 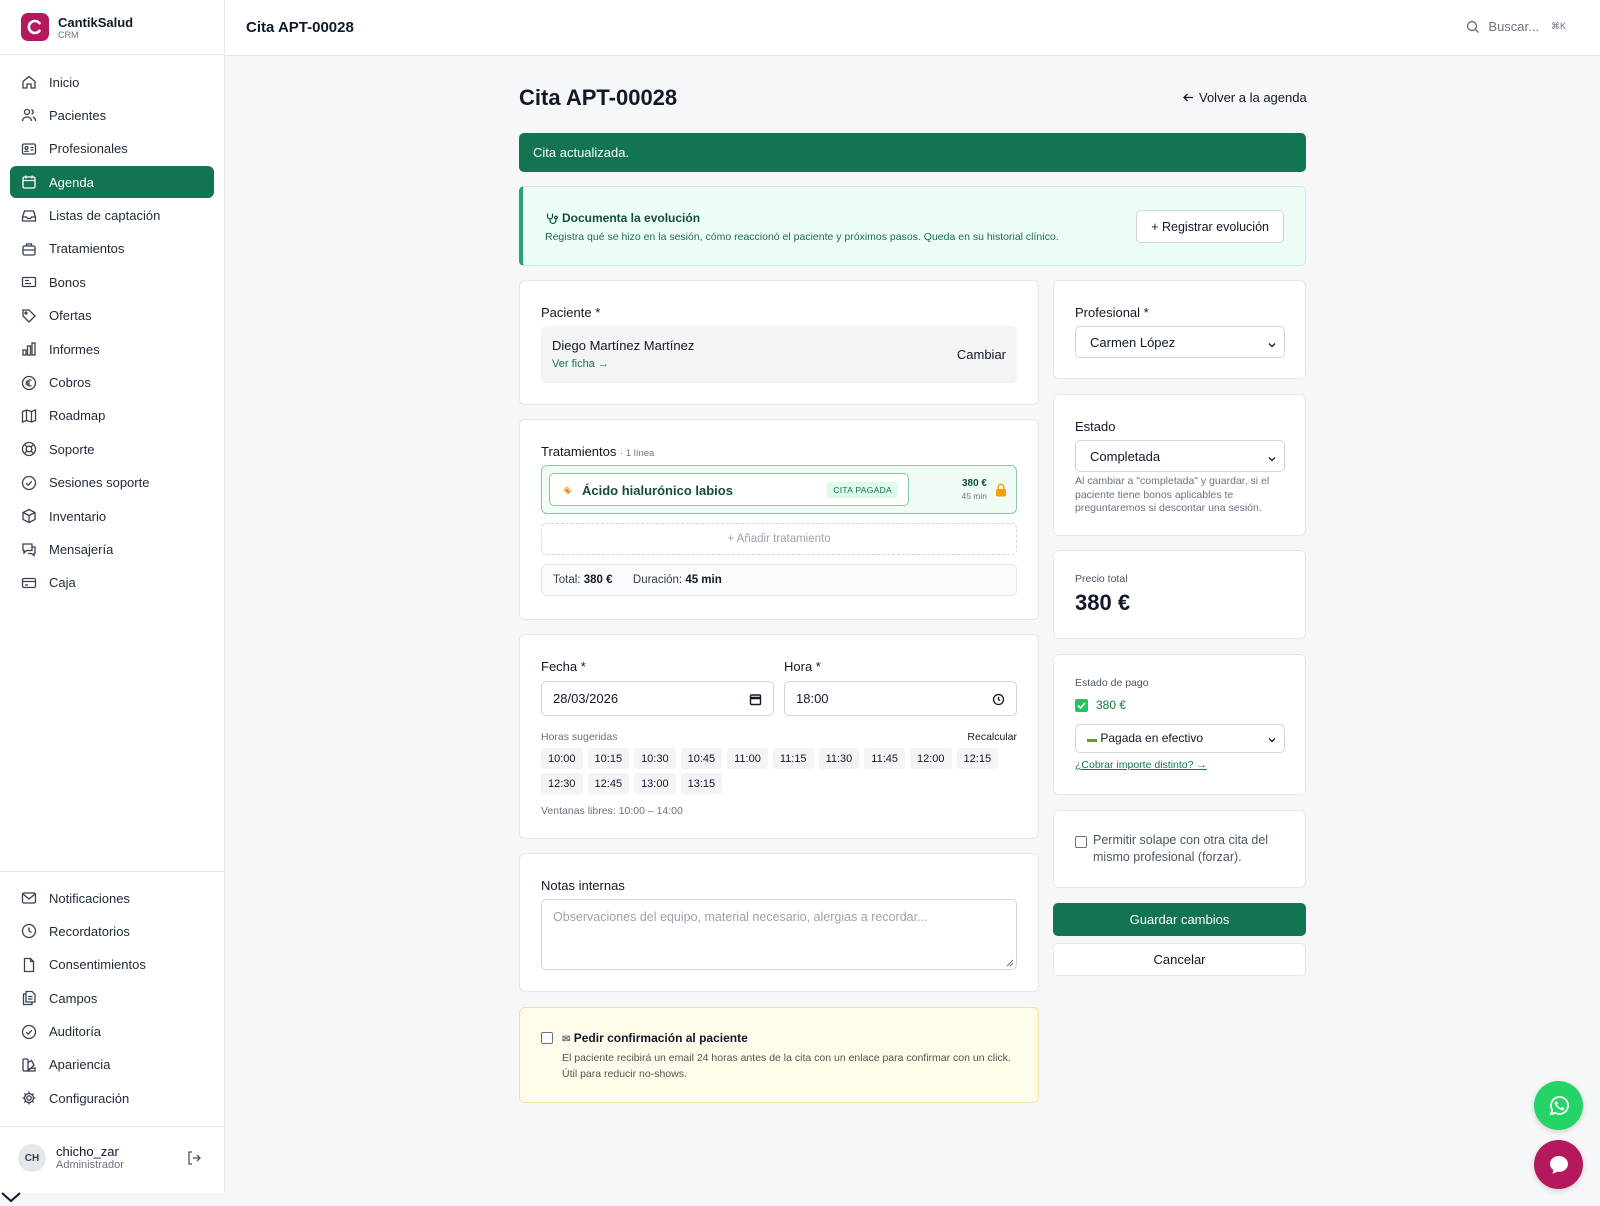 I want to click on time-slot: 10:00, so click(x=562, y=758).